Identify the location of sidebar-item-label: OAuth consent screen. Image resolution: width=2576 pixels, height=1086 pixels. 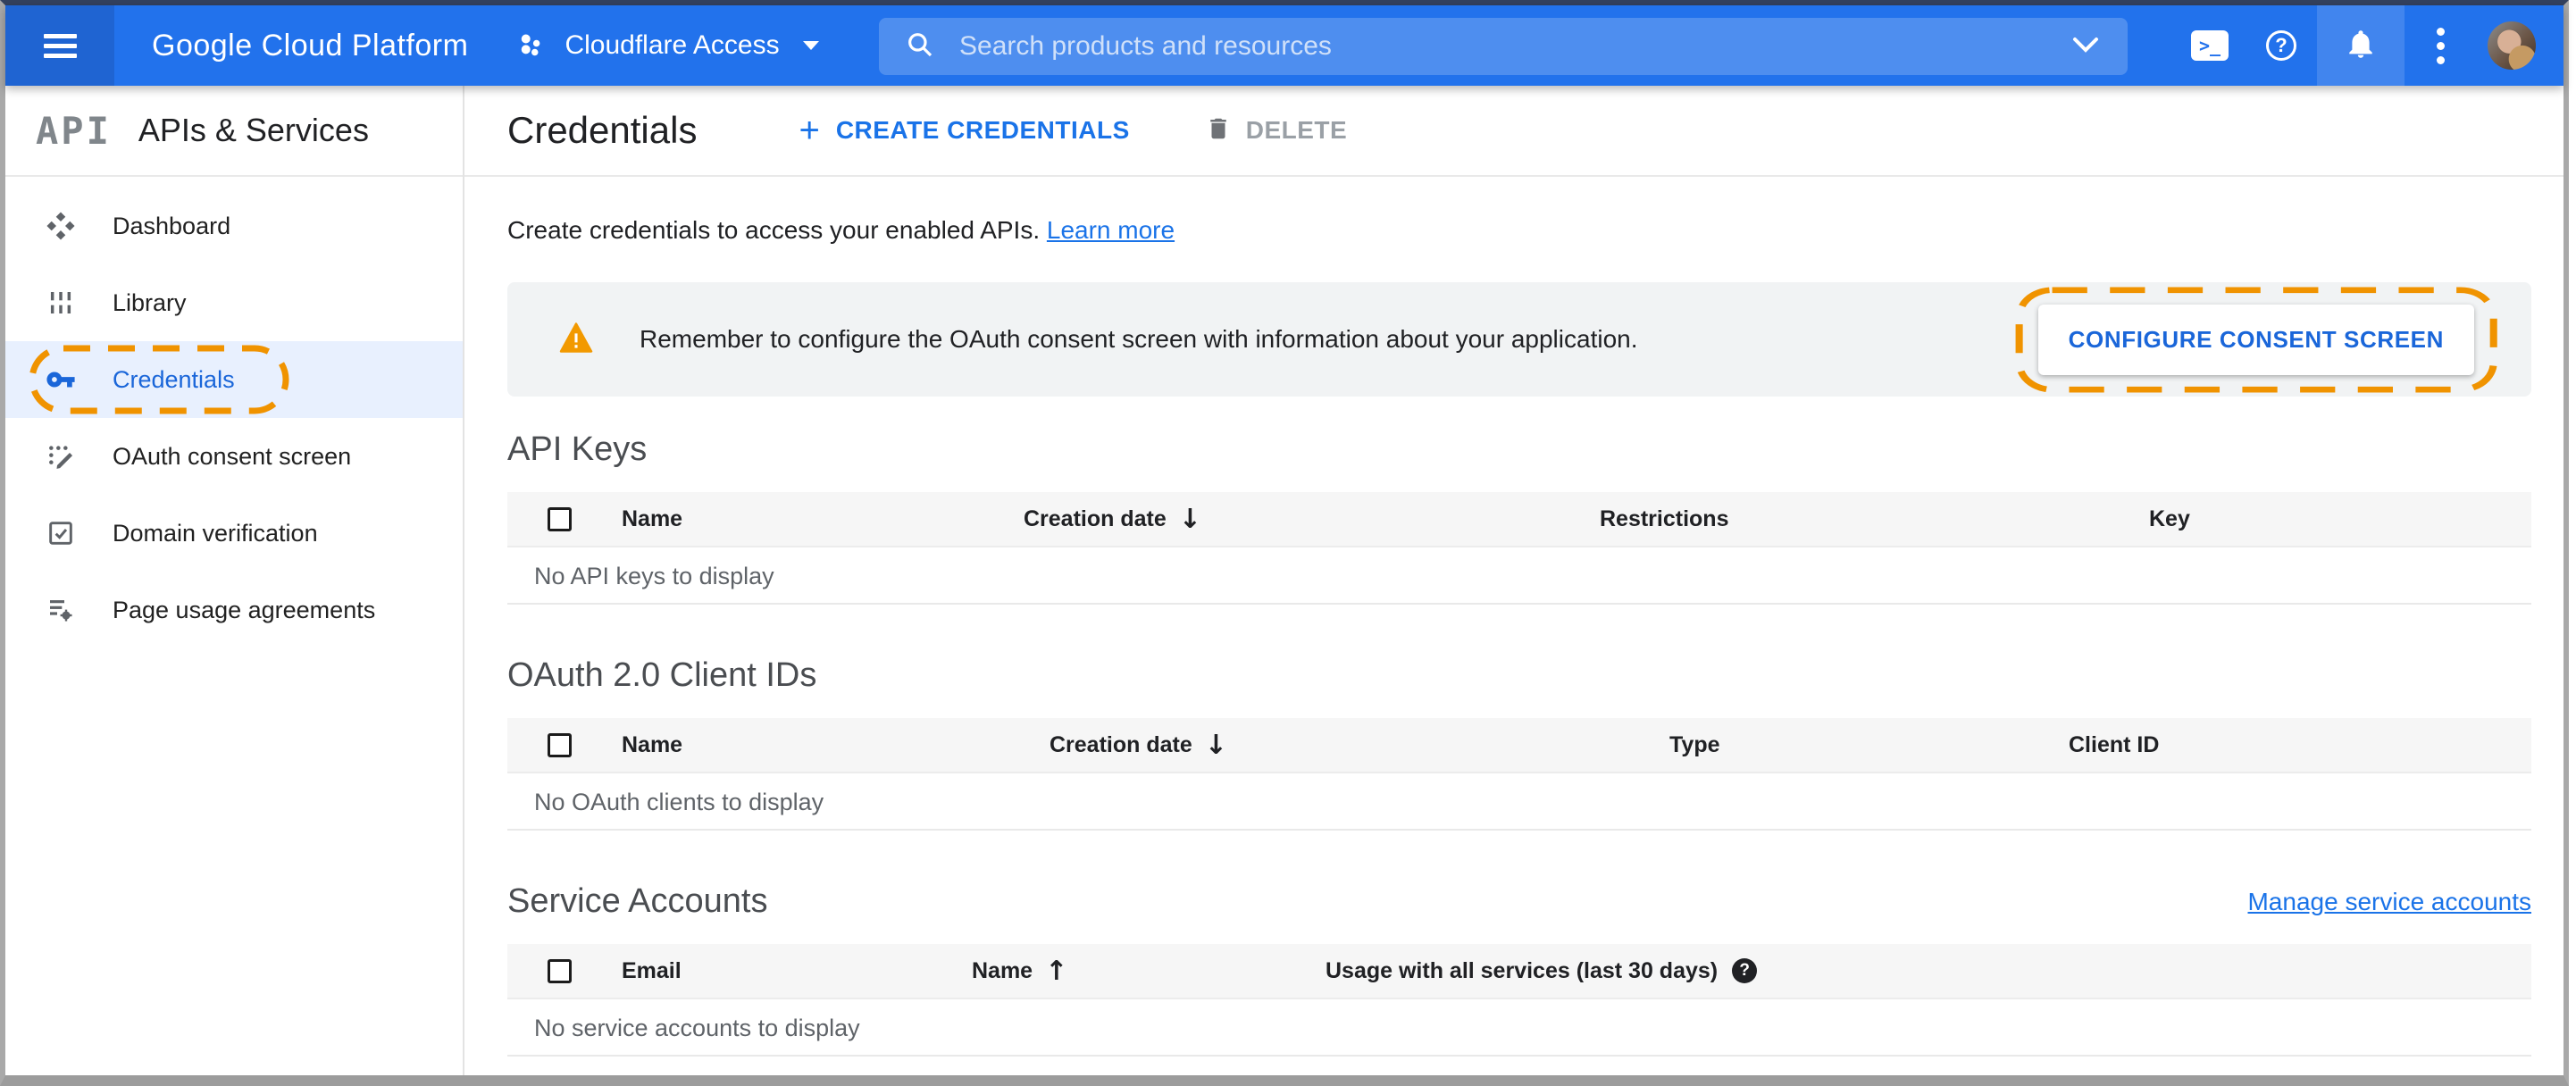
(233, 456).